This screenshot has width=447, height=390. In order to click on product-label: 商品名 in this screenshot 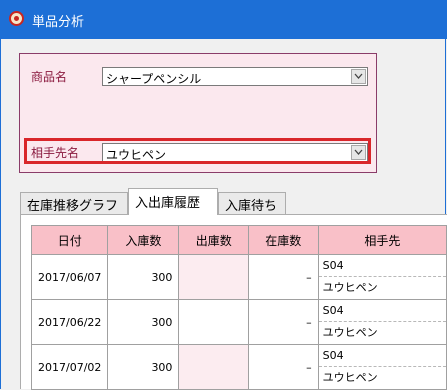, I will do `click(49, 77)`.